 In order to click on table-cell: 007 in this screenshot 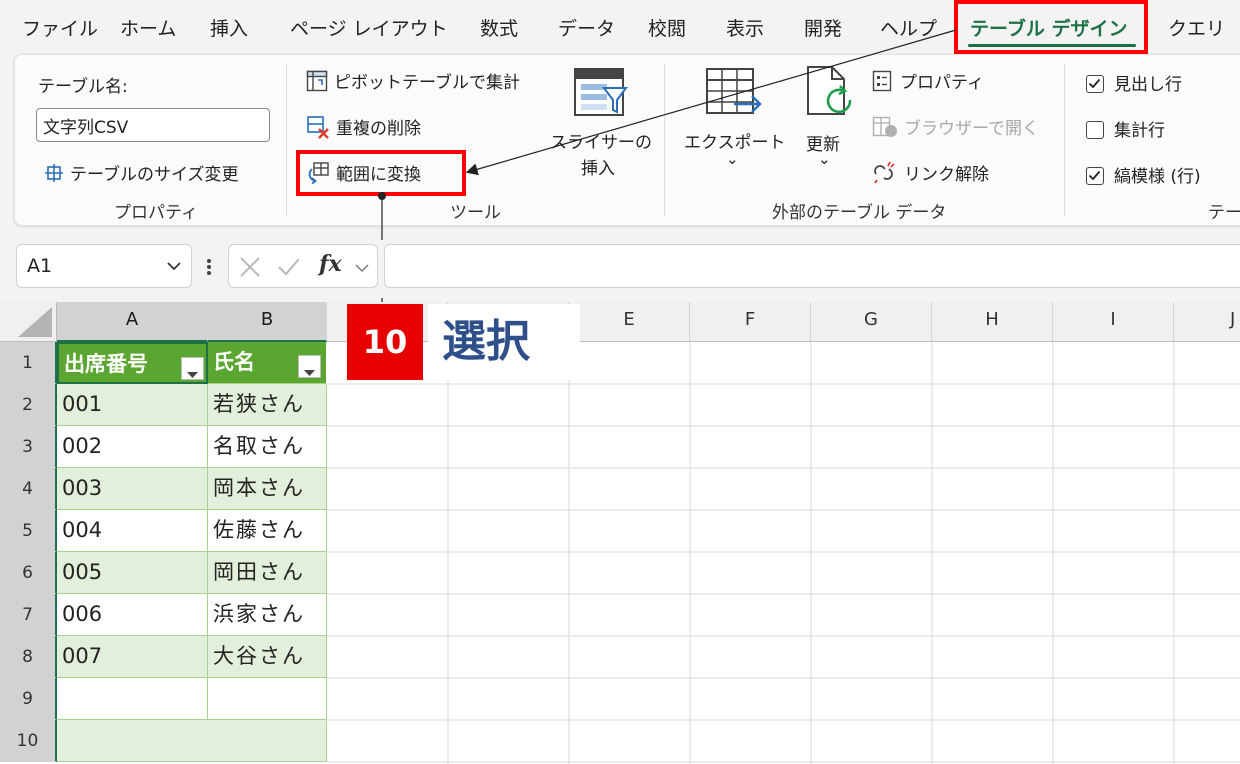, I will do `click(132, 657)`.